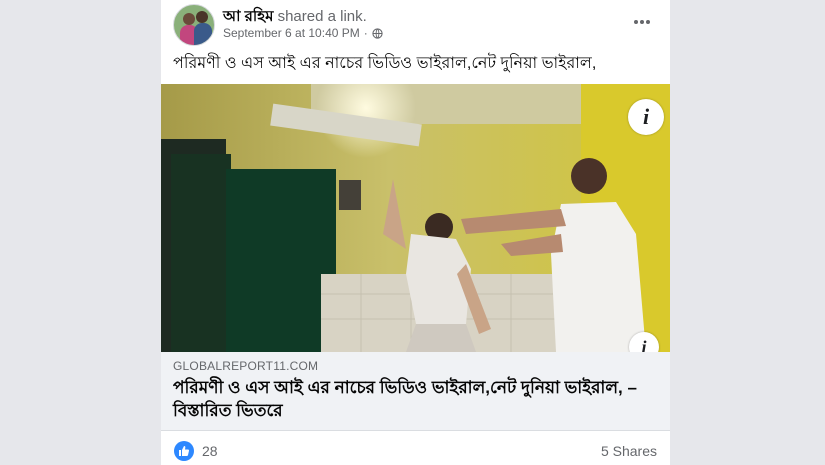  Describe the element at coordinates (248, 16) in the screenshot. I see `author-name: আ রহিম` at that location.